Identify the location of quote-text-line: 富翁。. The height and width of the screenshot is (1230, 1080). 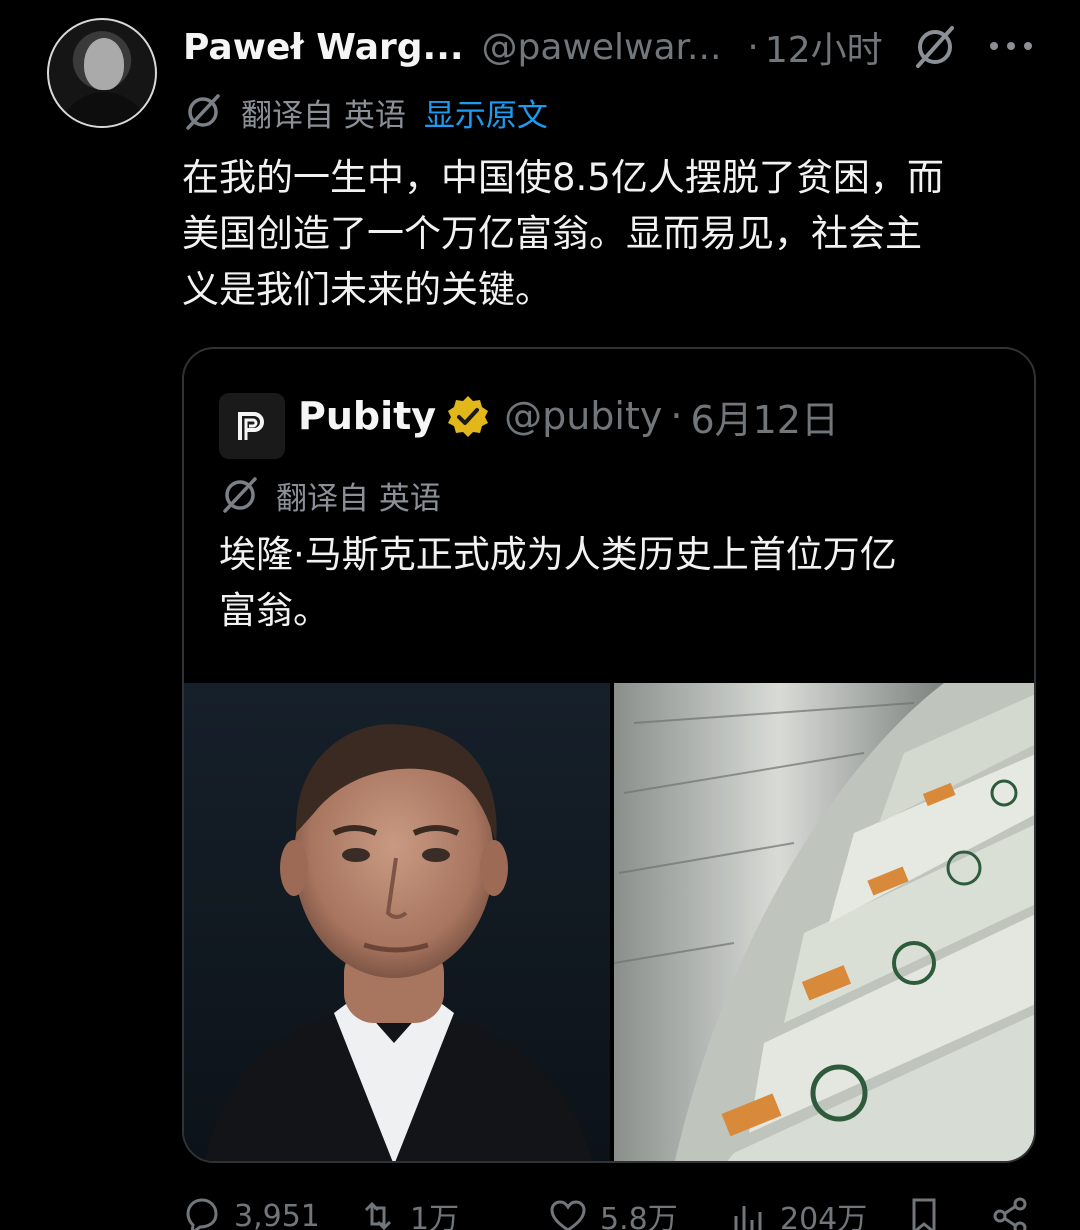
(274, 610).